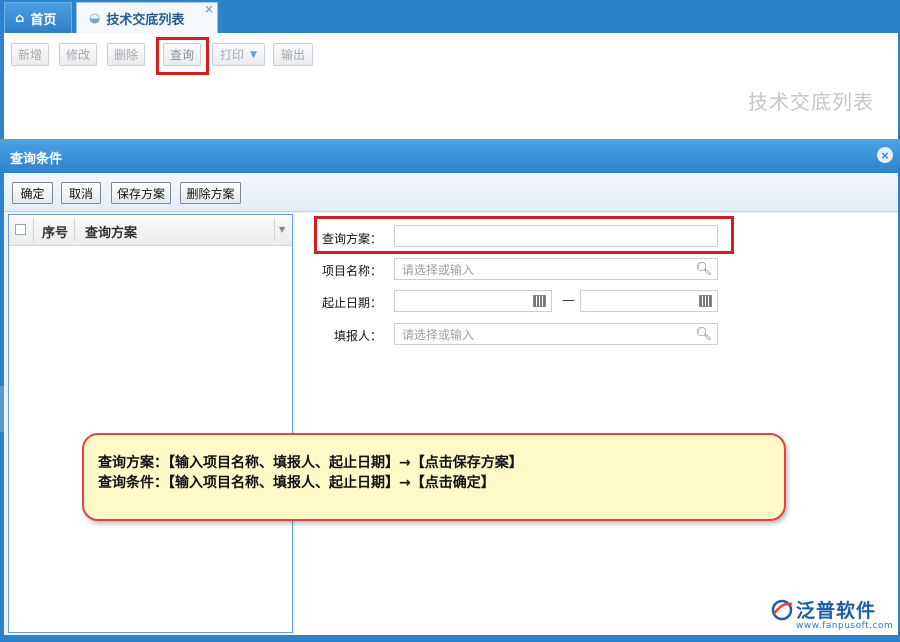  Describe the element at coordinates (126, 54) in the screenshot. I see `delete-button: 删除` at that location.